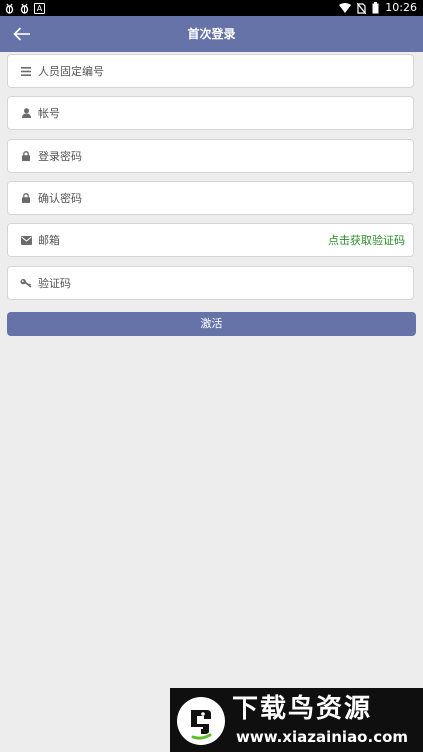 The image size is (423, 752). I want to click on status-bar: A 10:26, so click(211, 8).